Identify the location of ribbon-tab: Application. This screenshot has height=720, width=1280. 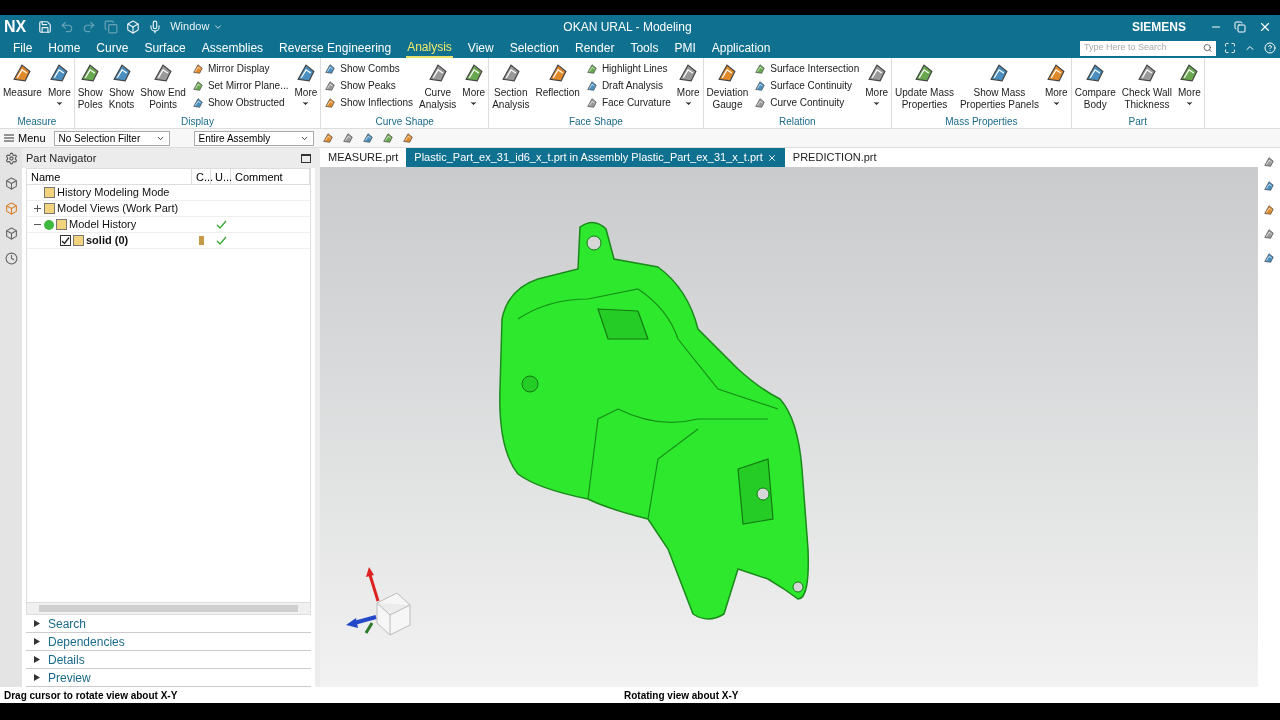
(741, 48).